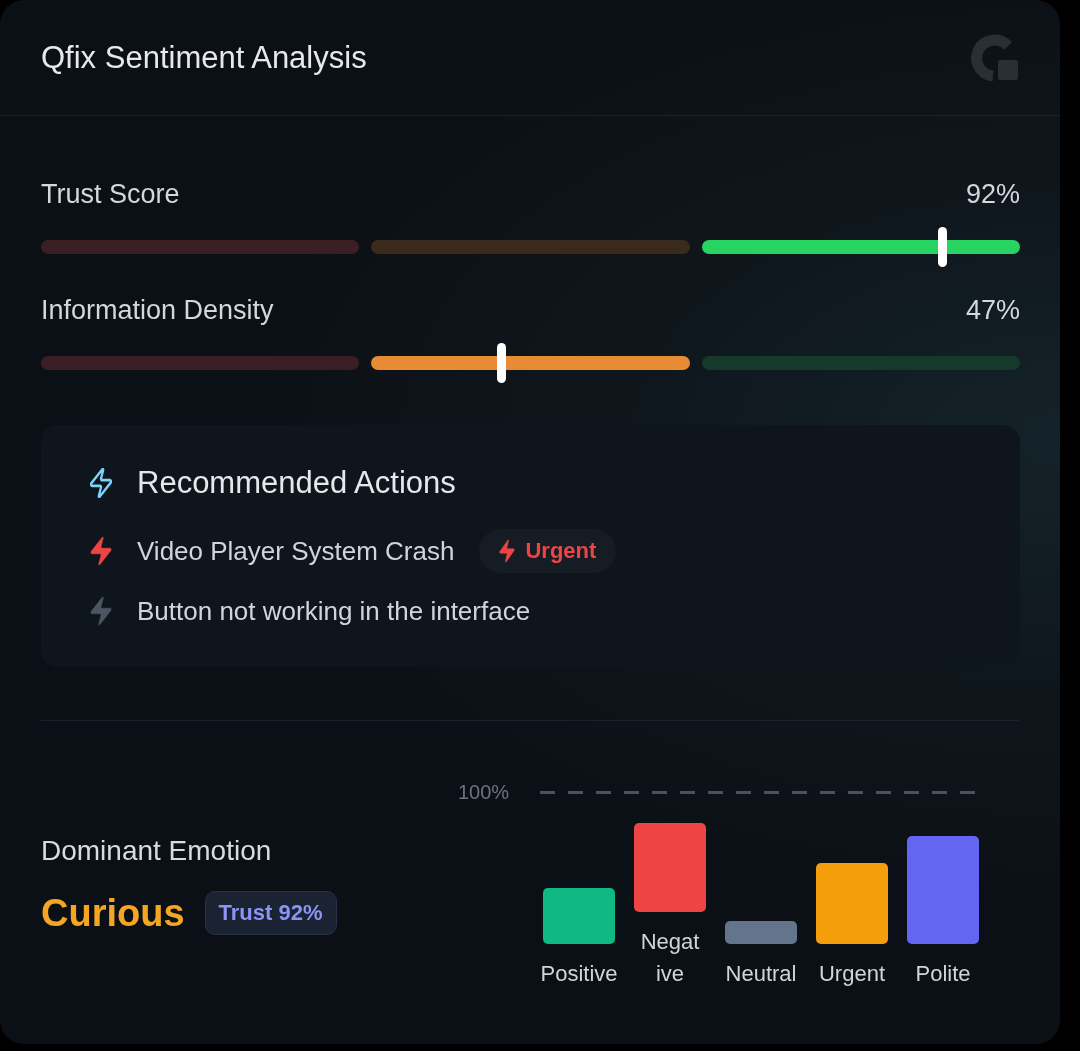 This screenshot has width=1080, height=1051. What do you see at coordinates (851, 974) in the screenshot?
I see `bar-label: Urgent` at bounding box center [851, 974].